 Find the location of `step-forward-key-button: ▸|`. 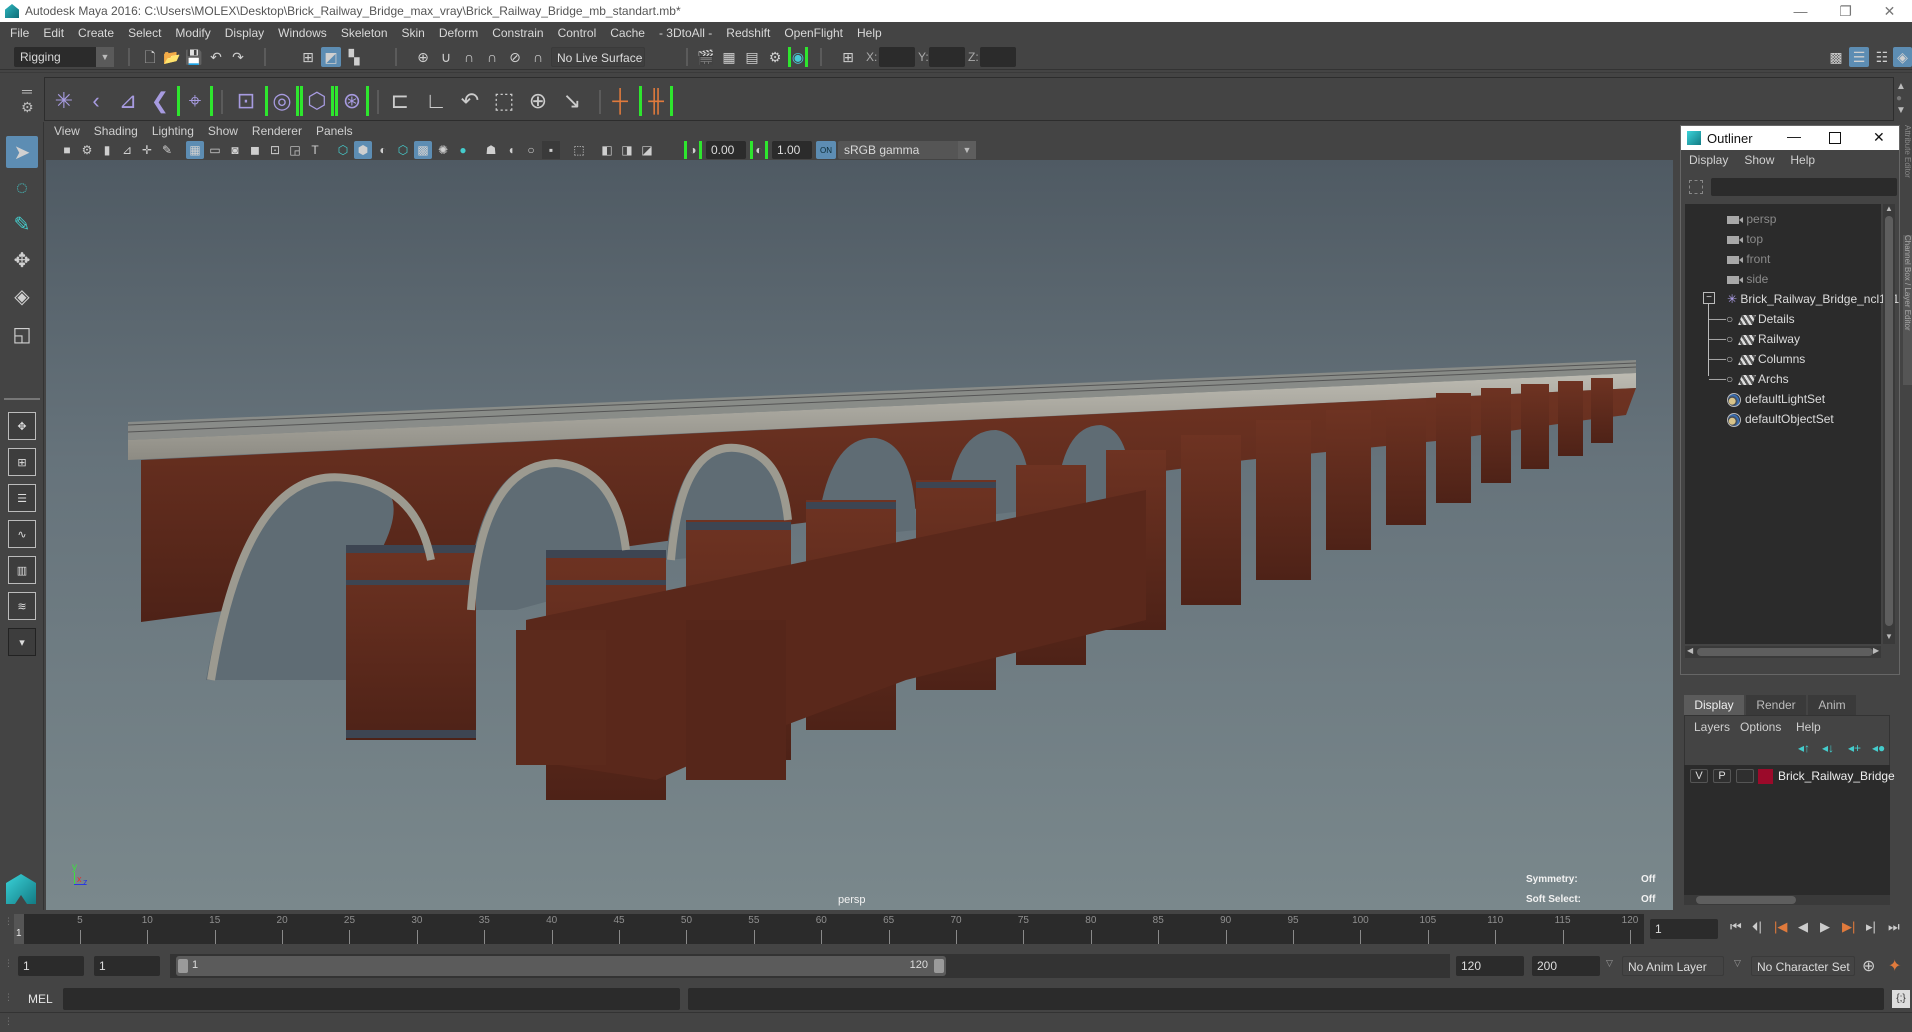

step-forward-key-button: ▸| is located at coordinates (1871, 927).